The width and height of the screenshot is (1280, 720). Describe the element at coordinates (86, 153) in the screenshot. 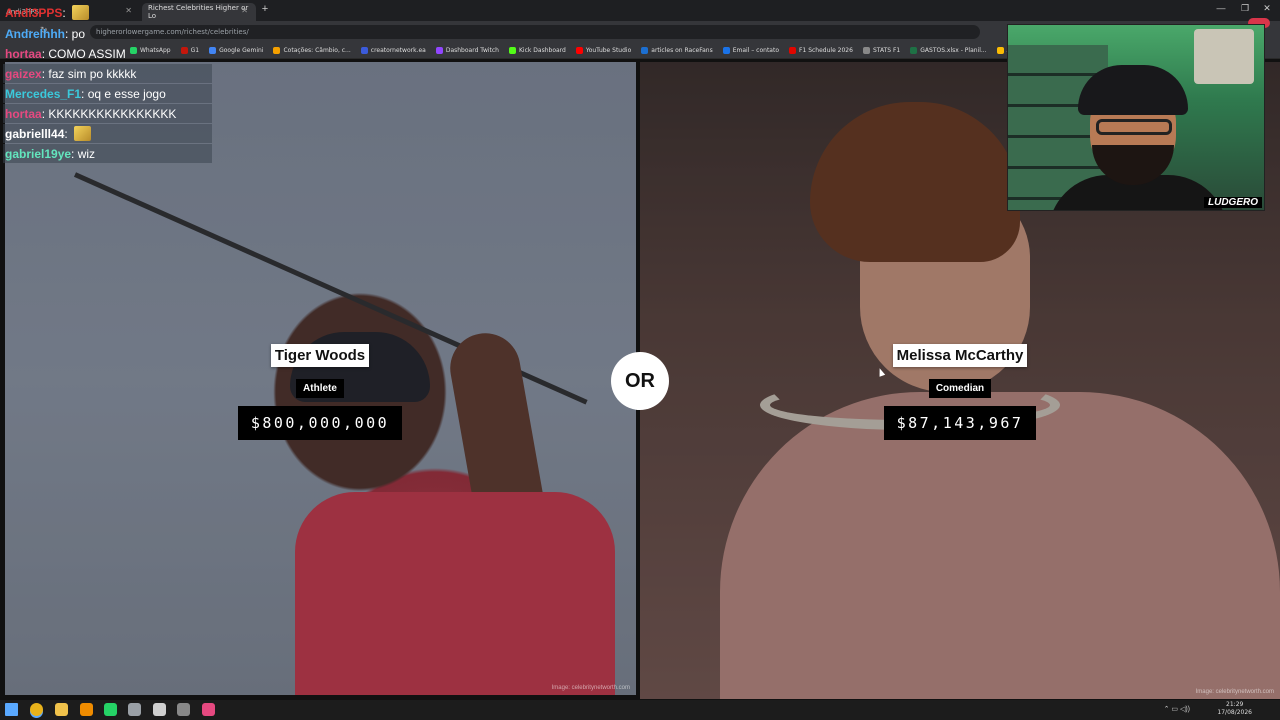

I see `chat-text: wiz` at that location.